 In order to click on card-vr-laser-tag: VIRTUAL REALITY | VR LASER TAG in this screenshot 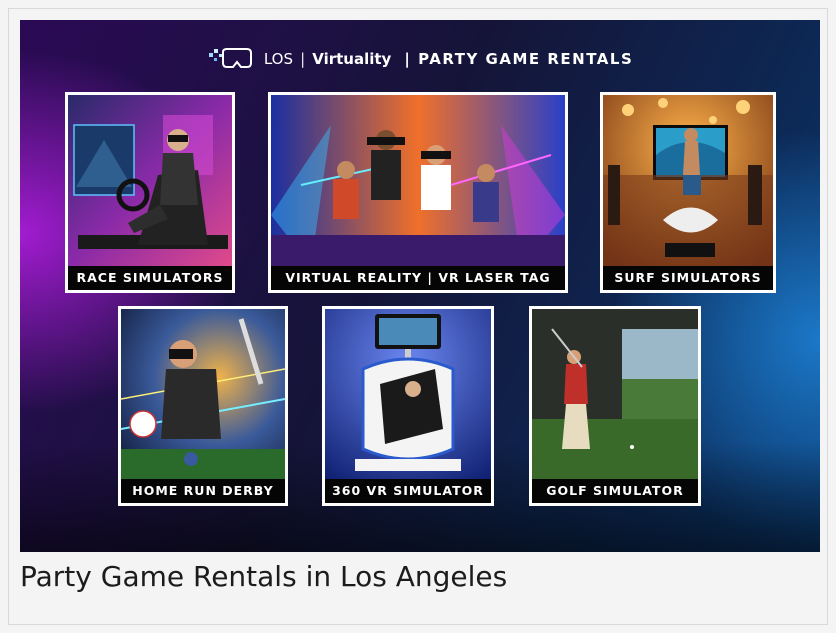, I will do `click(418, 192)`.